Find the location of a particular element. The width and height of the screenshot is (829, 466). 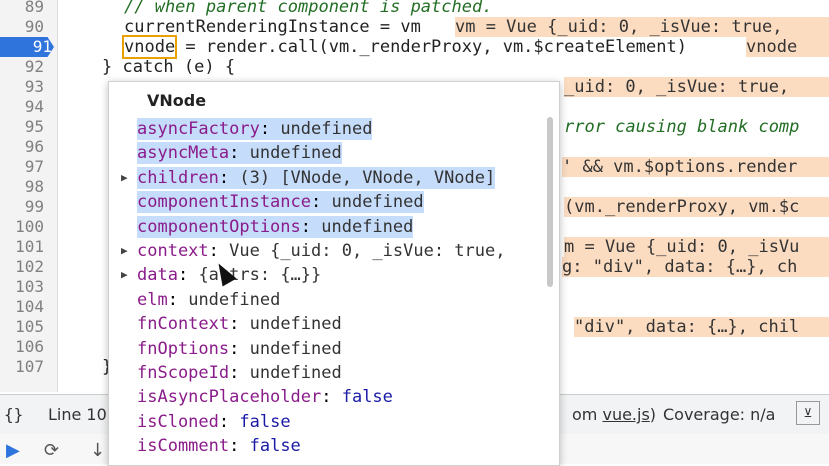

pretty-print-icon: {} is located at coordinates (13, 414).